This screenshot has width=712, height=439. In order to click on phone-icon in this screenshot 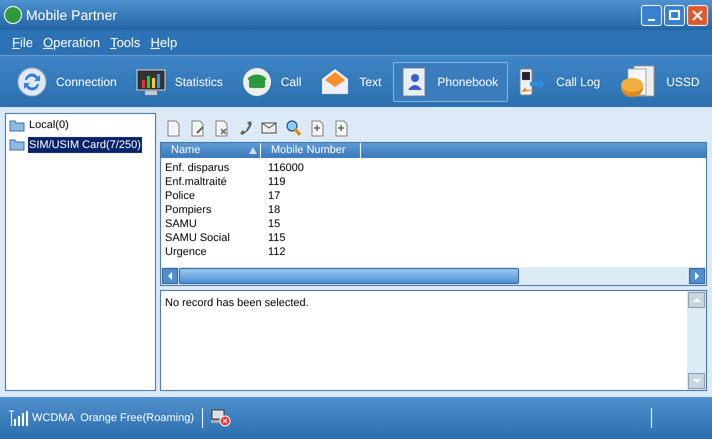, I will do `click(256, 82)`.